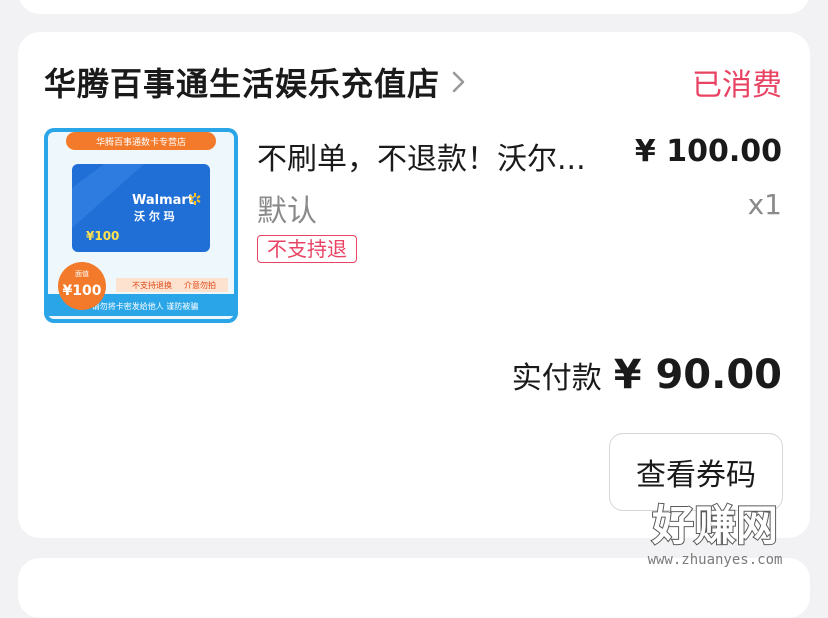 Image resolution: width=828 pixels, height=618 pixels. What do you see at coordinates (697, 375) in the screenshot?
I see `paid-amount: ¥ 90.00` at bounding box center [697, 375].